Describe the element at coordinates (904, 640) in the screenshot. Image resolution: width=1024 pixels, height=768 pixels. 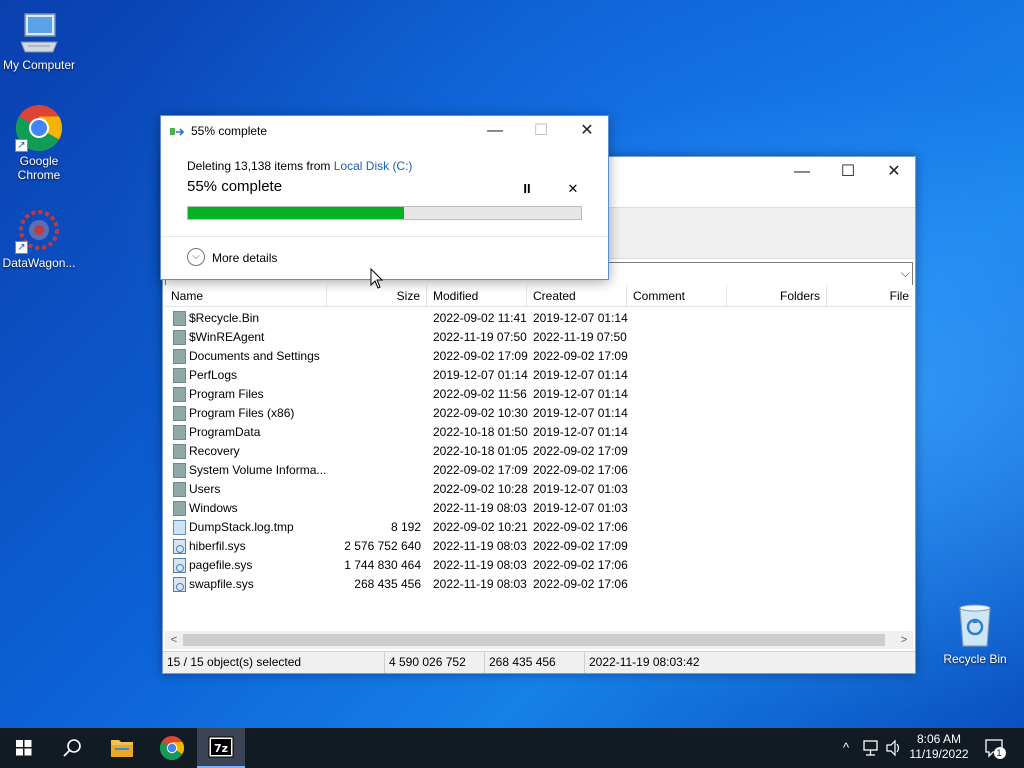
I see `scroll-right-arrow: >` at that location.